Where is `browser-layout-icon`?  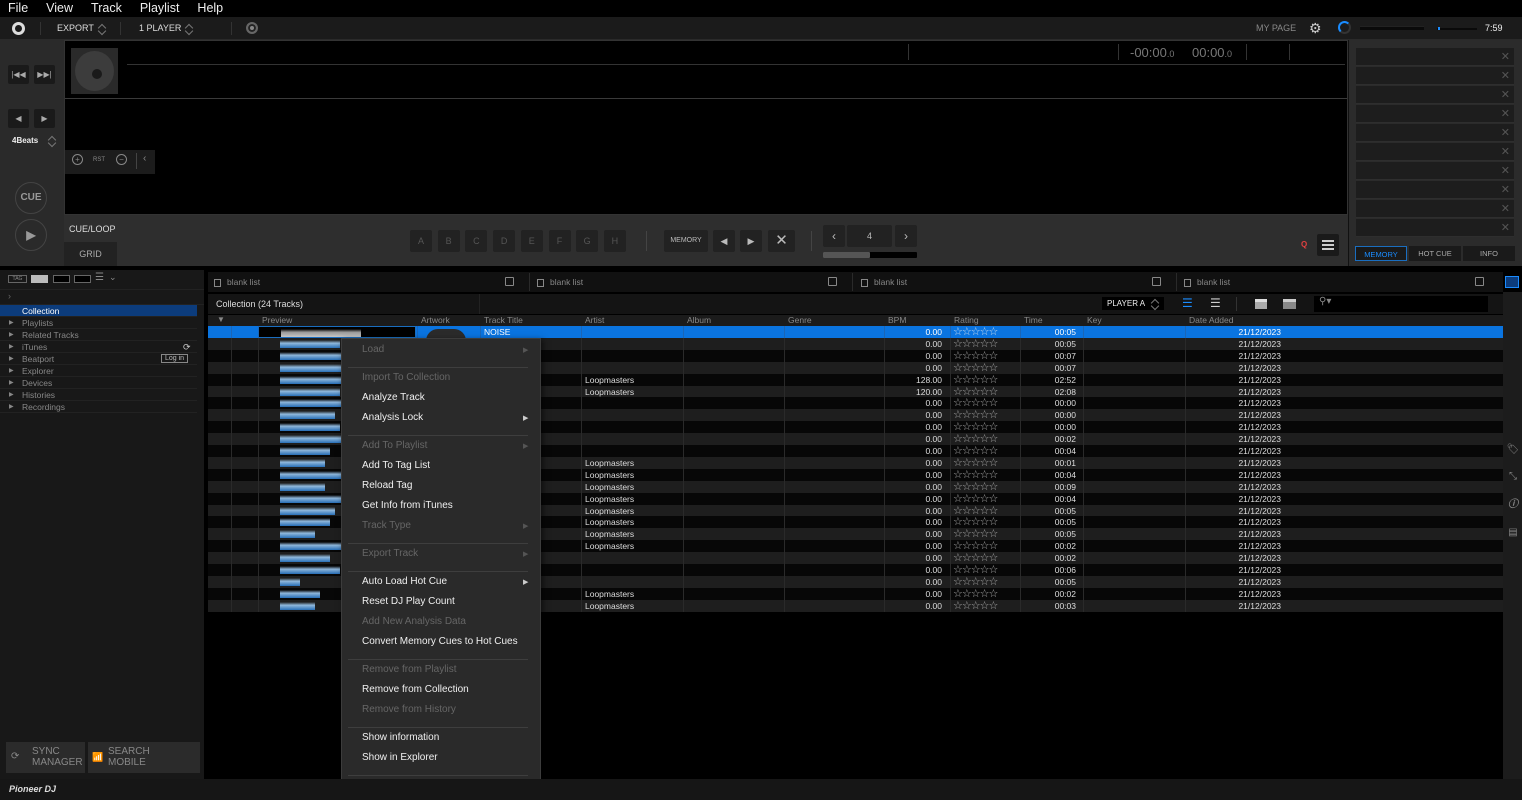
browser-layout-icon is located at coordinates (1512, 282).